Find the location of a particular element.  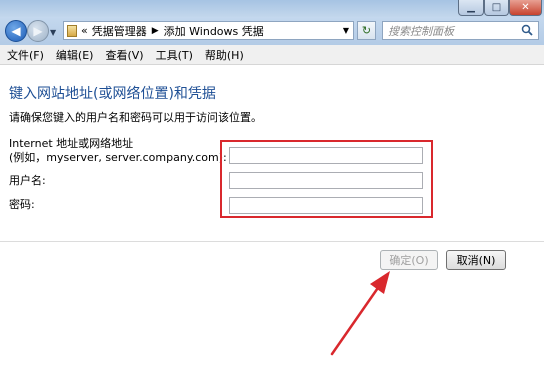

annotation-highlight-box is located at coordinates (326, 179).